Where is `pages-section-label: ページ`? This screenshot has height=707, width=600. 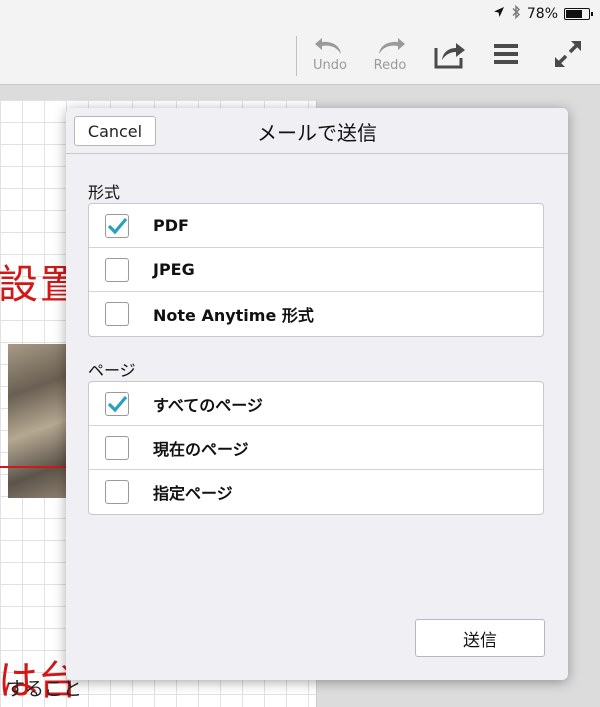 pages-section-label: ページ is located at coordinates (112, 370).